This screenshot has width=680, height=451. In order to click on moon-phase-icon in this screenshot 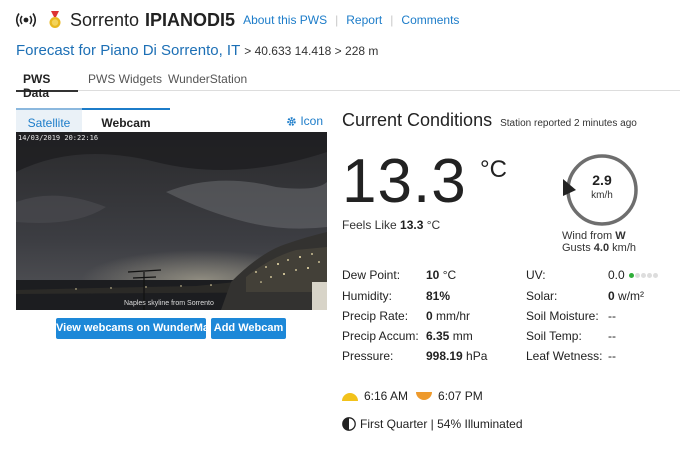, I will do `click(349, 424)`.